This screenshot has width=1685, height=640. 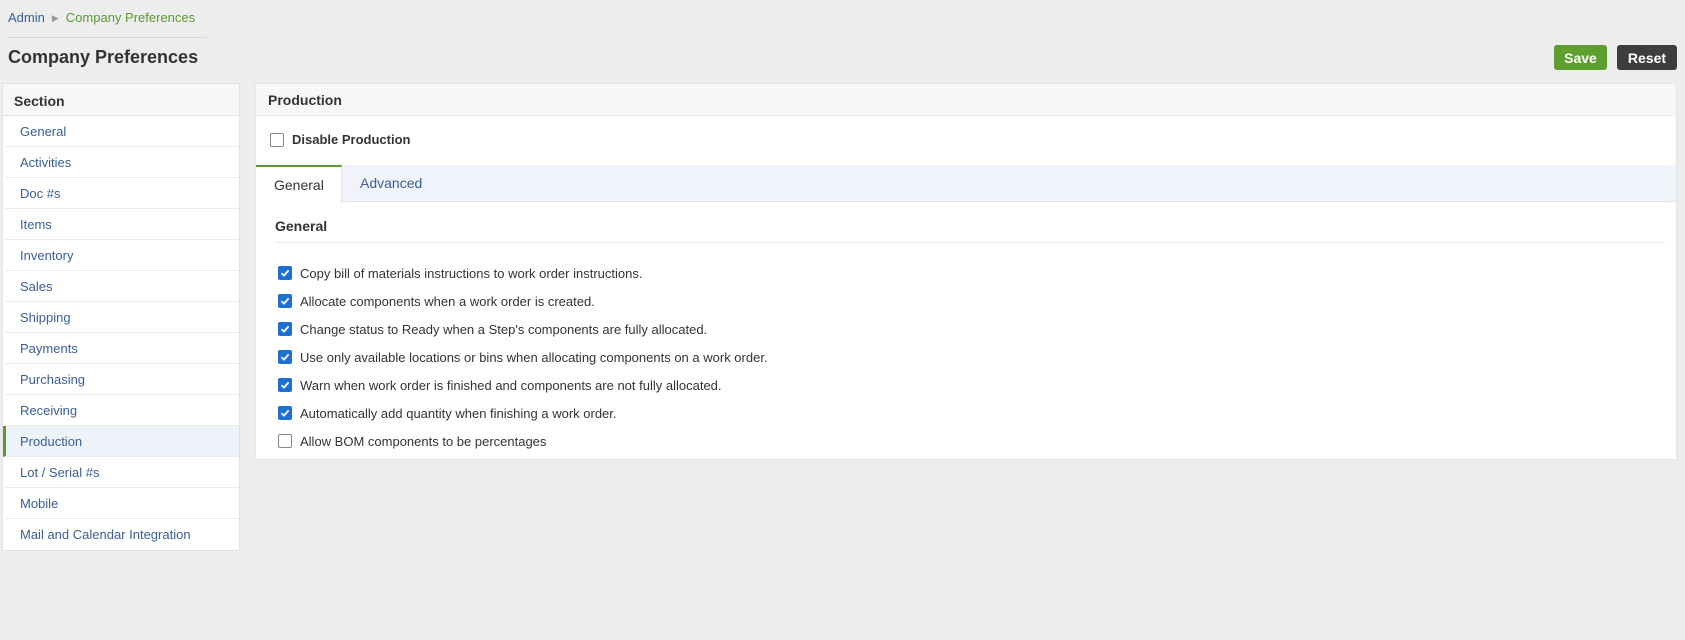 What do you see at coordinates (121, 348) in the screenshot?
I see `sidebar-item-payments: Payments` at bounding box center [121, 348].